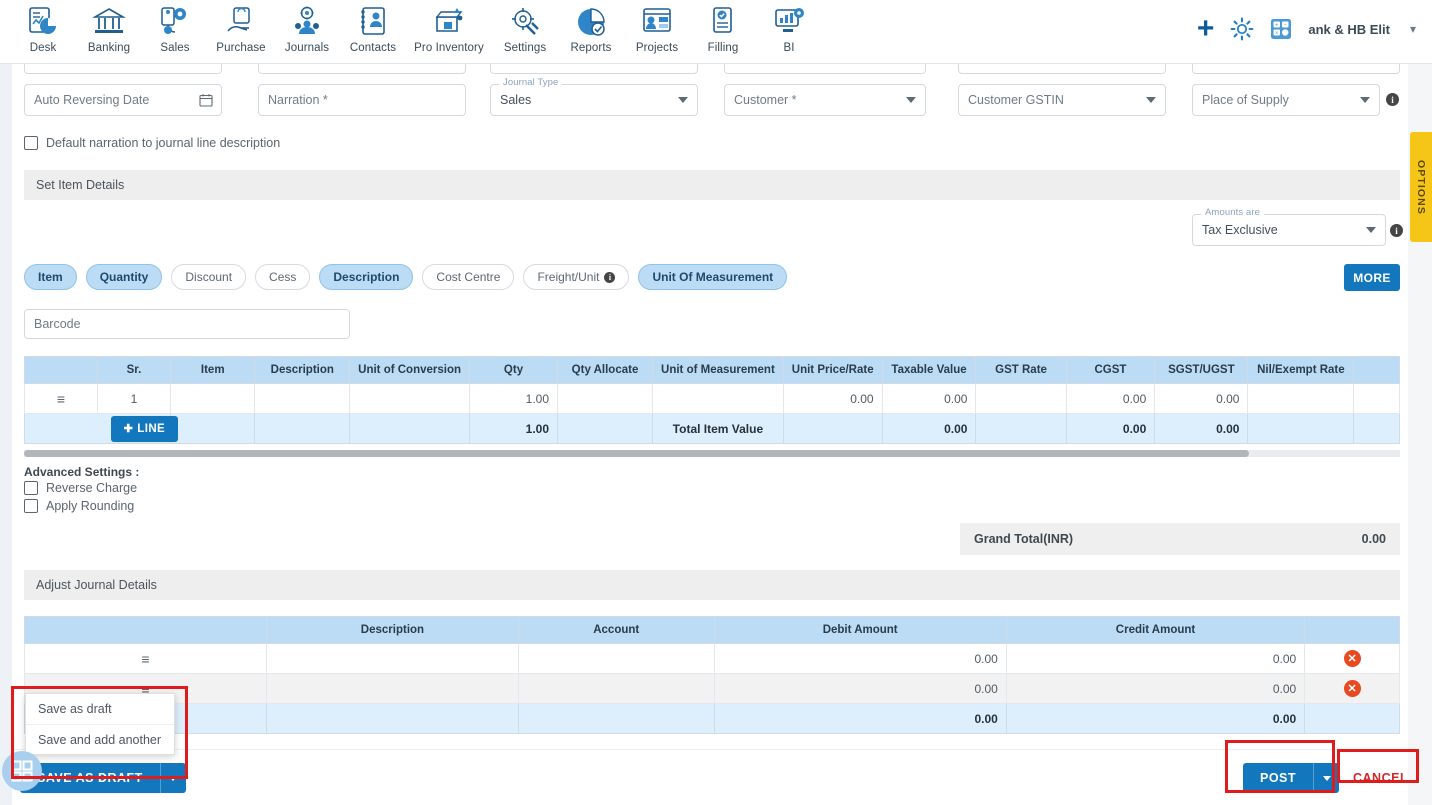 Image resolution: width=1432 pixels, height=805 pixels. What do you see at coordinates (362, 100) in the screenshot?
I see `narration-field: Narration *` at bounding box center [362, 100].